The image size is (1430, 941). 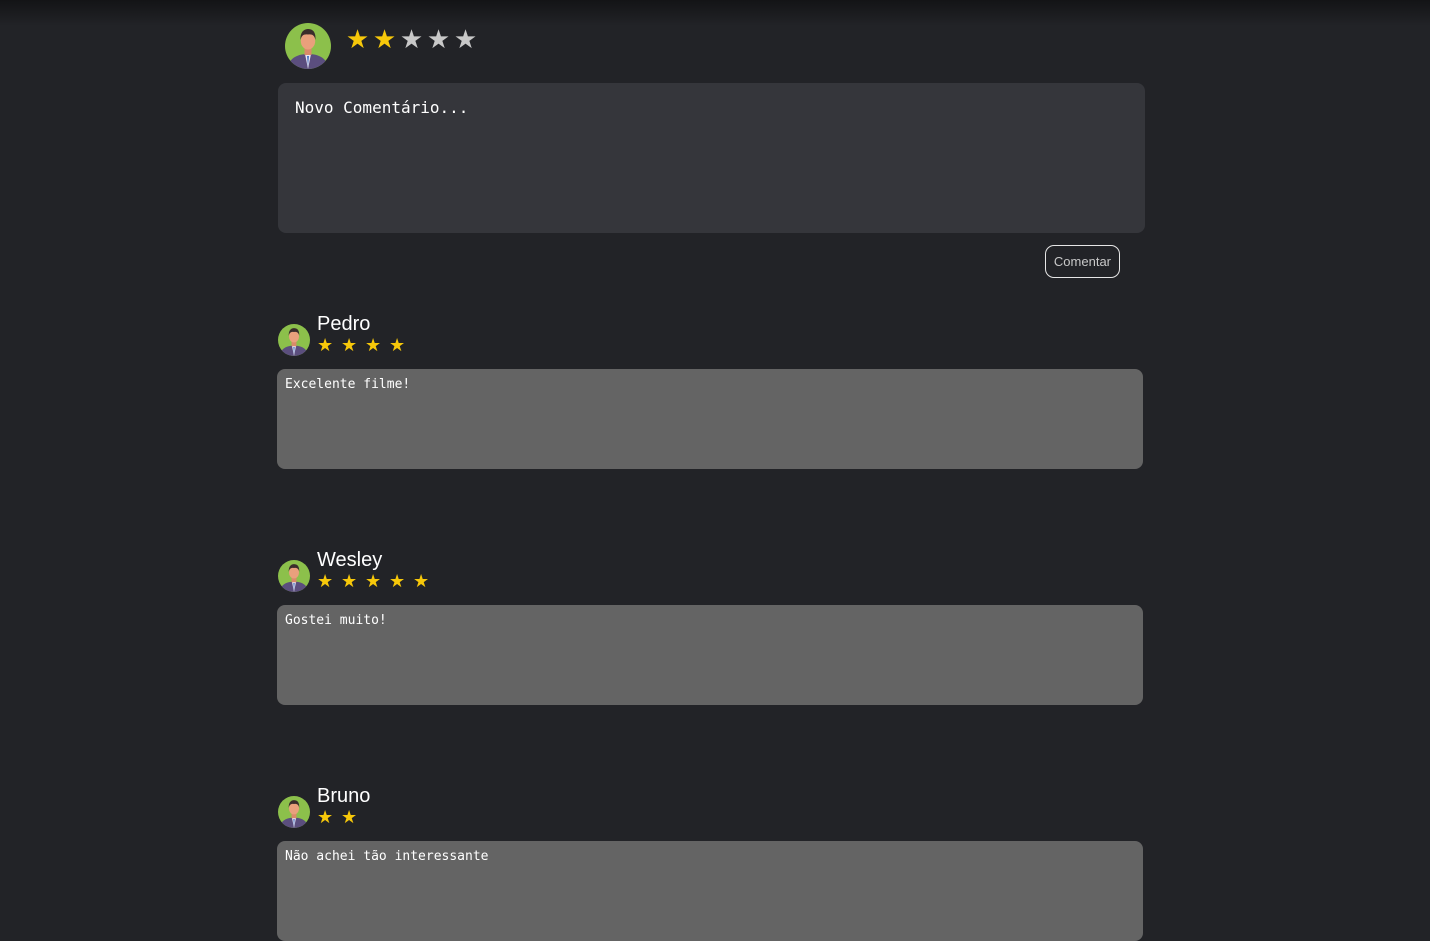 What do you see at coordinates (465, 40) in the screenshot?
I see `rating-star-5: ★` at bounding box center [465, 40].